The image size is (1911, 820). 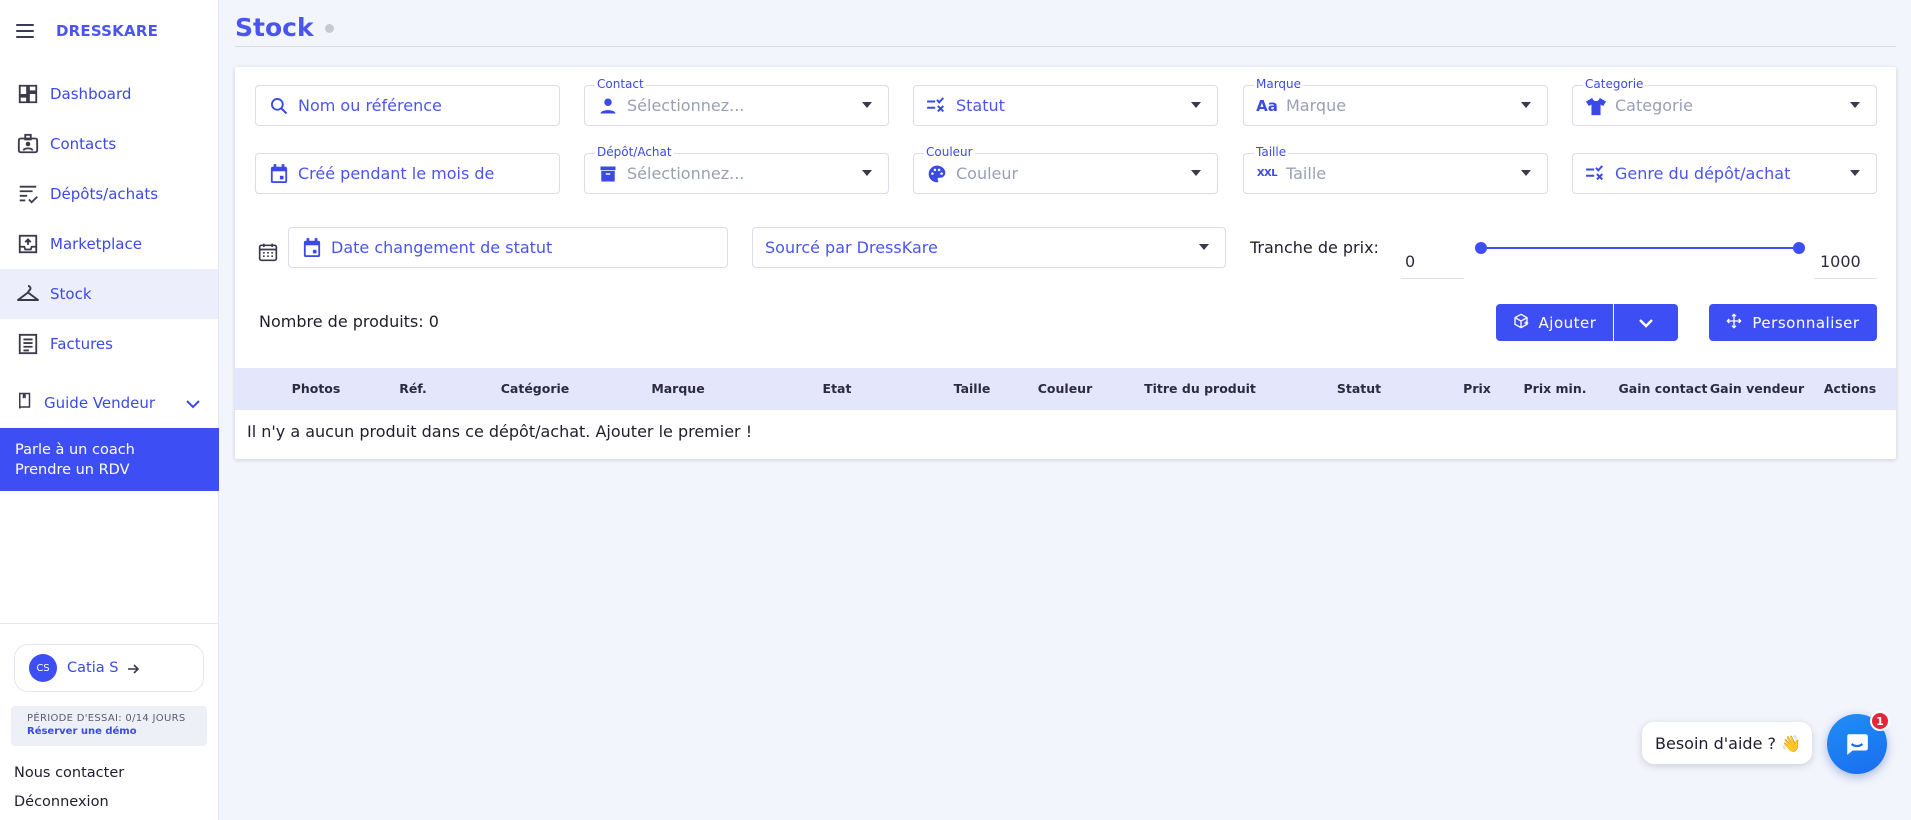 What do you see at coordinates (1314, 247) in the screenshot?
I see `price-range-label: Tranche de prix:` at bounding box center [1314, 247].